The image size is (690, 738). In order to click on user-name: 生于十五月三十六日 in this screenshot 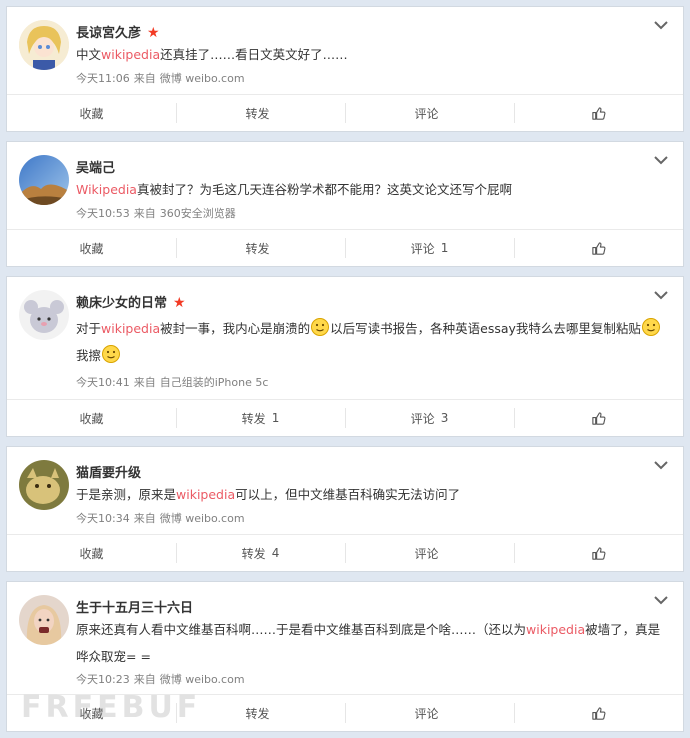, I will do `click(134, 606)`.